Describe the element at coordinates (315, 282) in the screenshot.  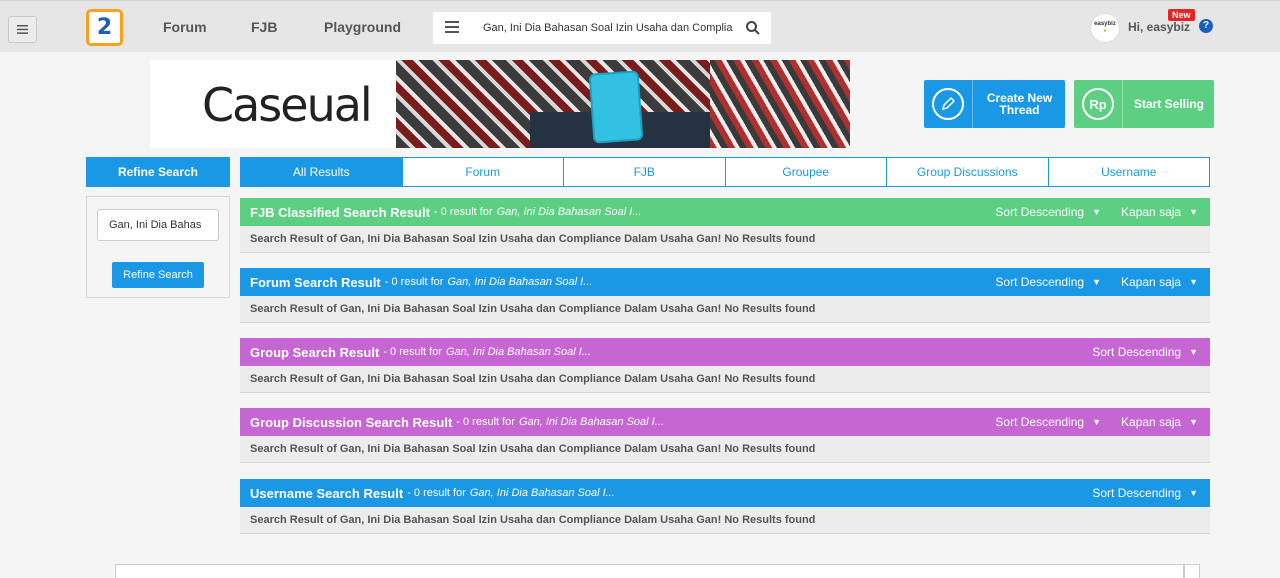
I see `section-title: Forum Search Result` at that location.